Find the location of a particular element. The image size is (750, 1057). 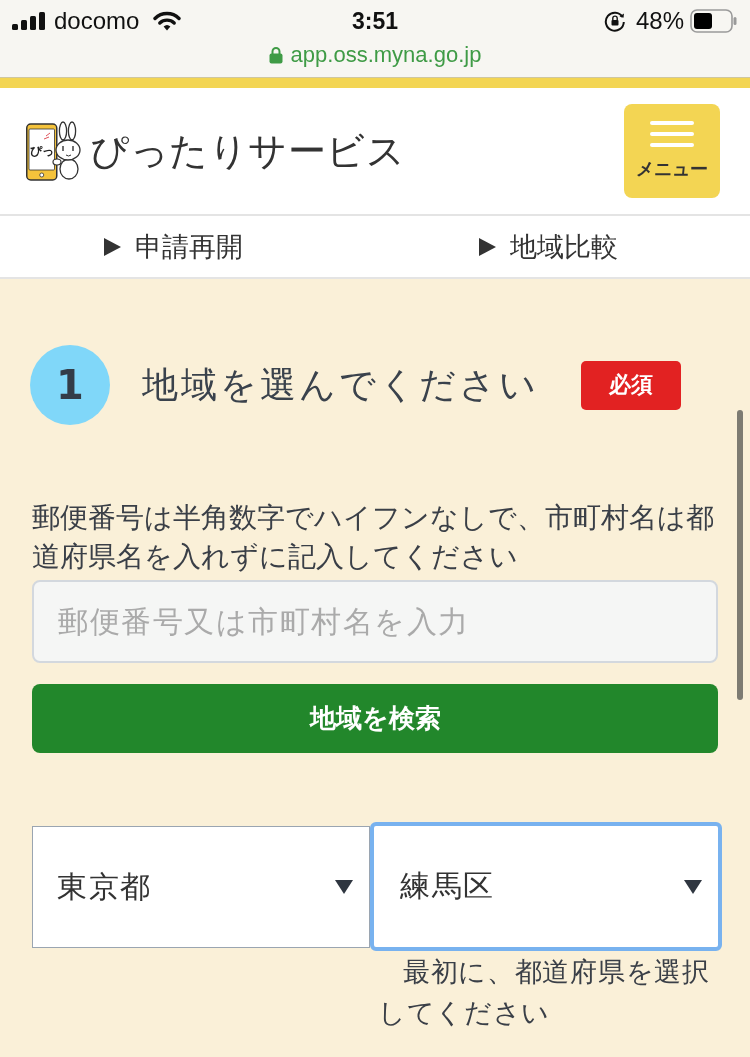

required-badge: 必須 is located at coordinates (631, 385).